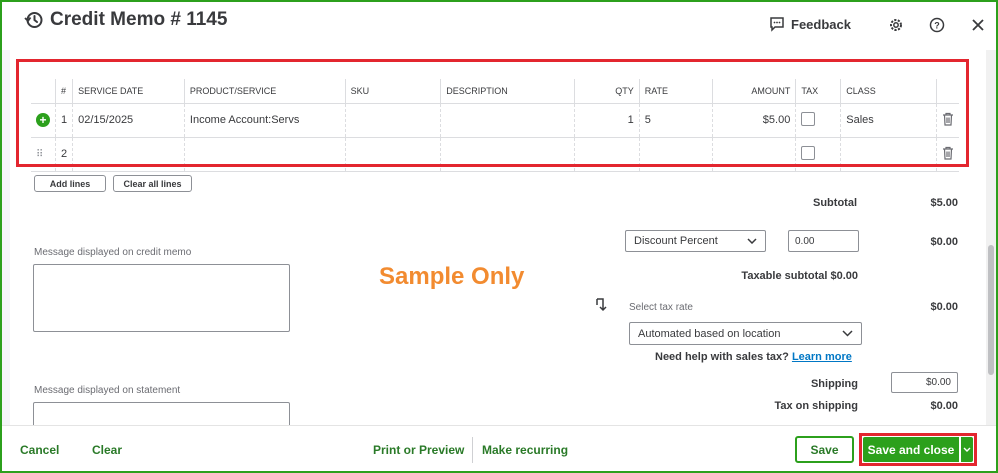  What do you see at coordinates (824, 449) in the screenshot?
I see `save-button: Save` at bounding box center [824, 449].